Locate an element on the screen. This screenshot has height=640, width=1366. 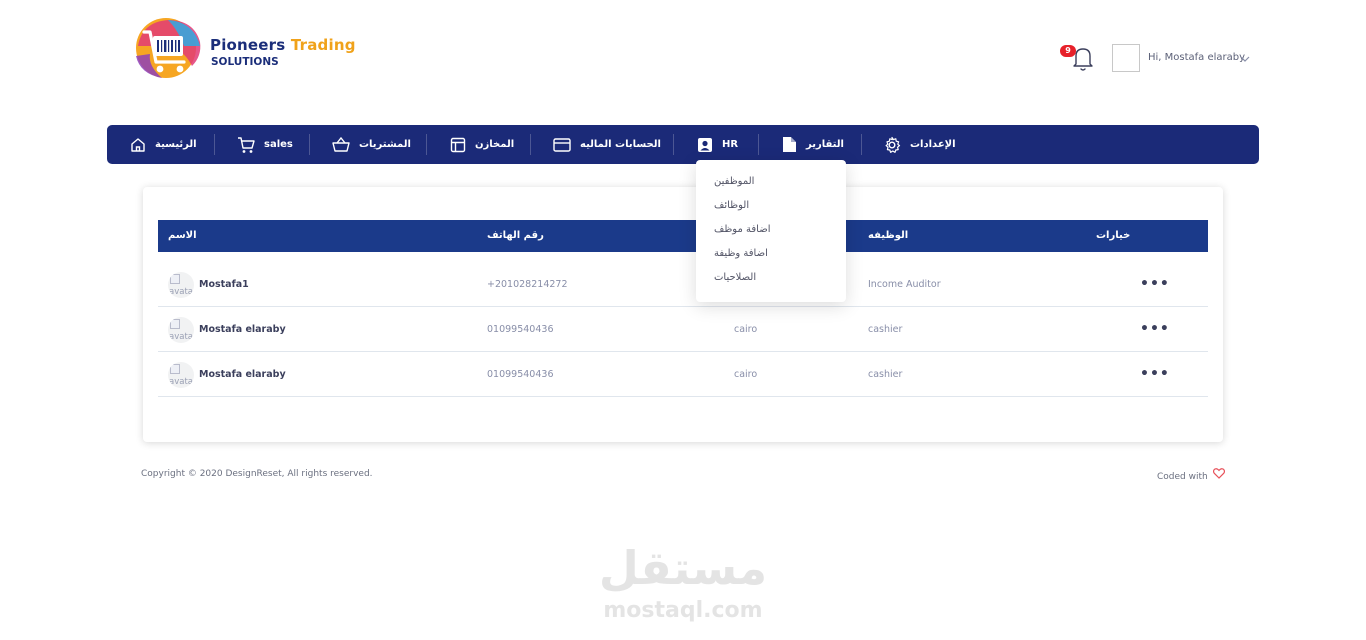
id-card-icon is located at coordinates (705, 144).